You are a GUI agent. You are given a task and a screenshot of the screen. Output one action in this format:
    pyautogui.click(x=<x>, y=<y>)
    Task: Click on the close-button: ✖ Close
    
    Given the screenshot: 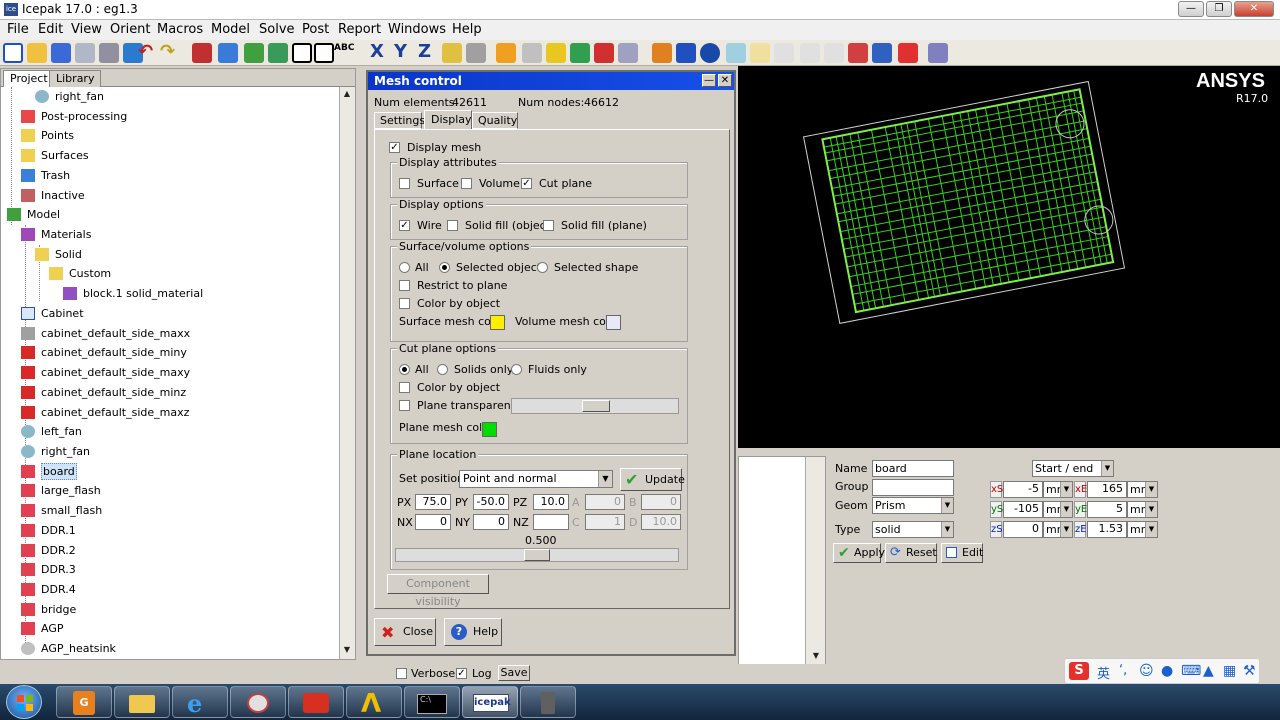 What is the action you would take?
    pyautogui.click(x=405, y=632)
    